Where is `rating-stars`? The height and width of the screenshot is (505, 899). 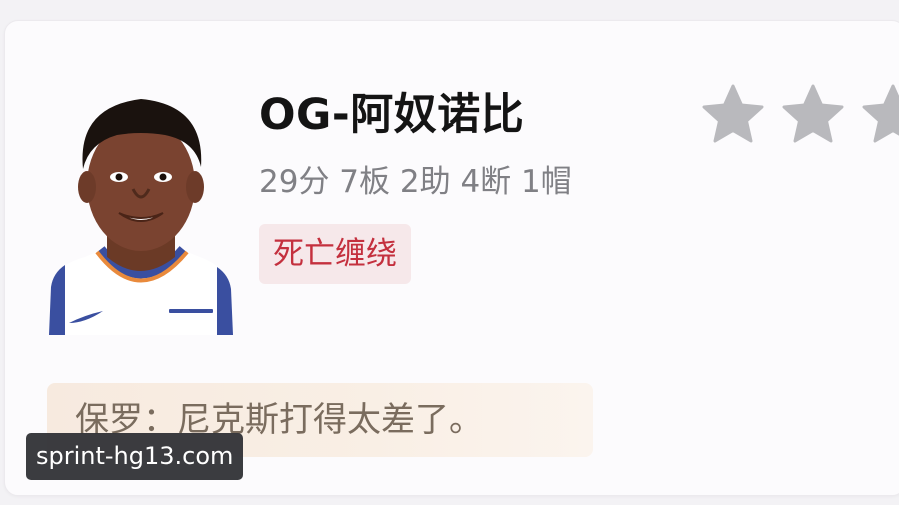 rating-stars is located at coordinates (800, 115).